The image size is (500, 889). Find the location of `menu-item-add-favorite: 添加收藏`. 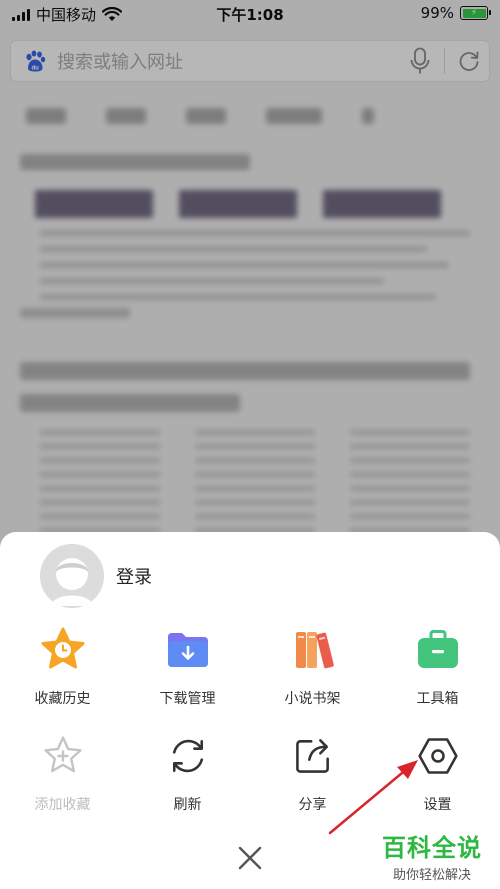

menu-item-add-favorite: 添加收藏 is located at coordinates (62, 771).